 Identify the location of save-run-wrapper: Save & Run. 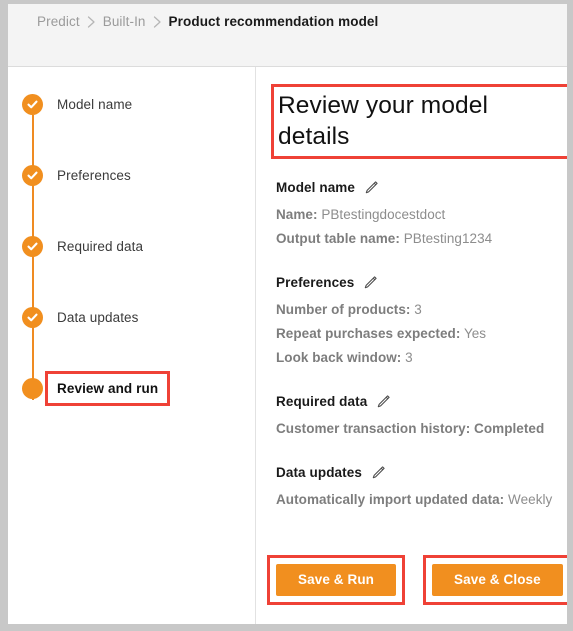
(336, 579).